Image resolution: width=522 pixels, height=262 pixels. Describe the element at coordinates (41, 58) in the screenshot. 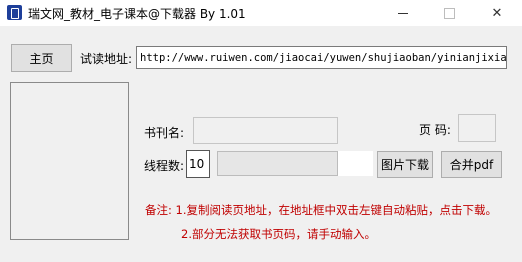

I see `home-button: 主页` at that location.